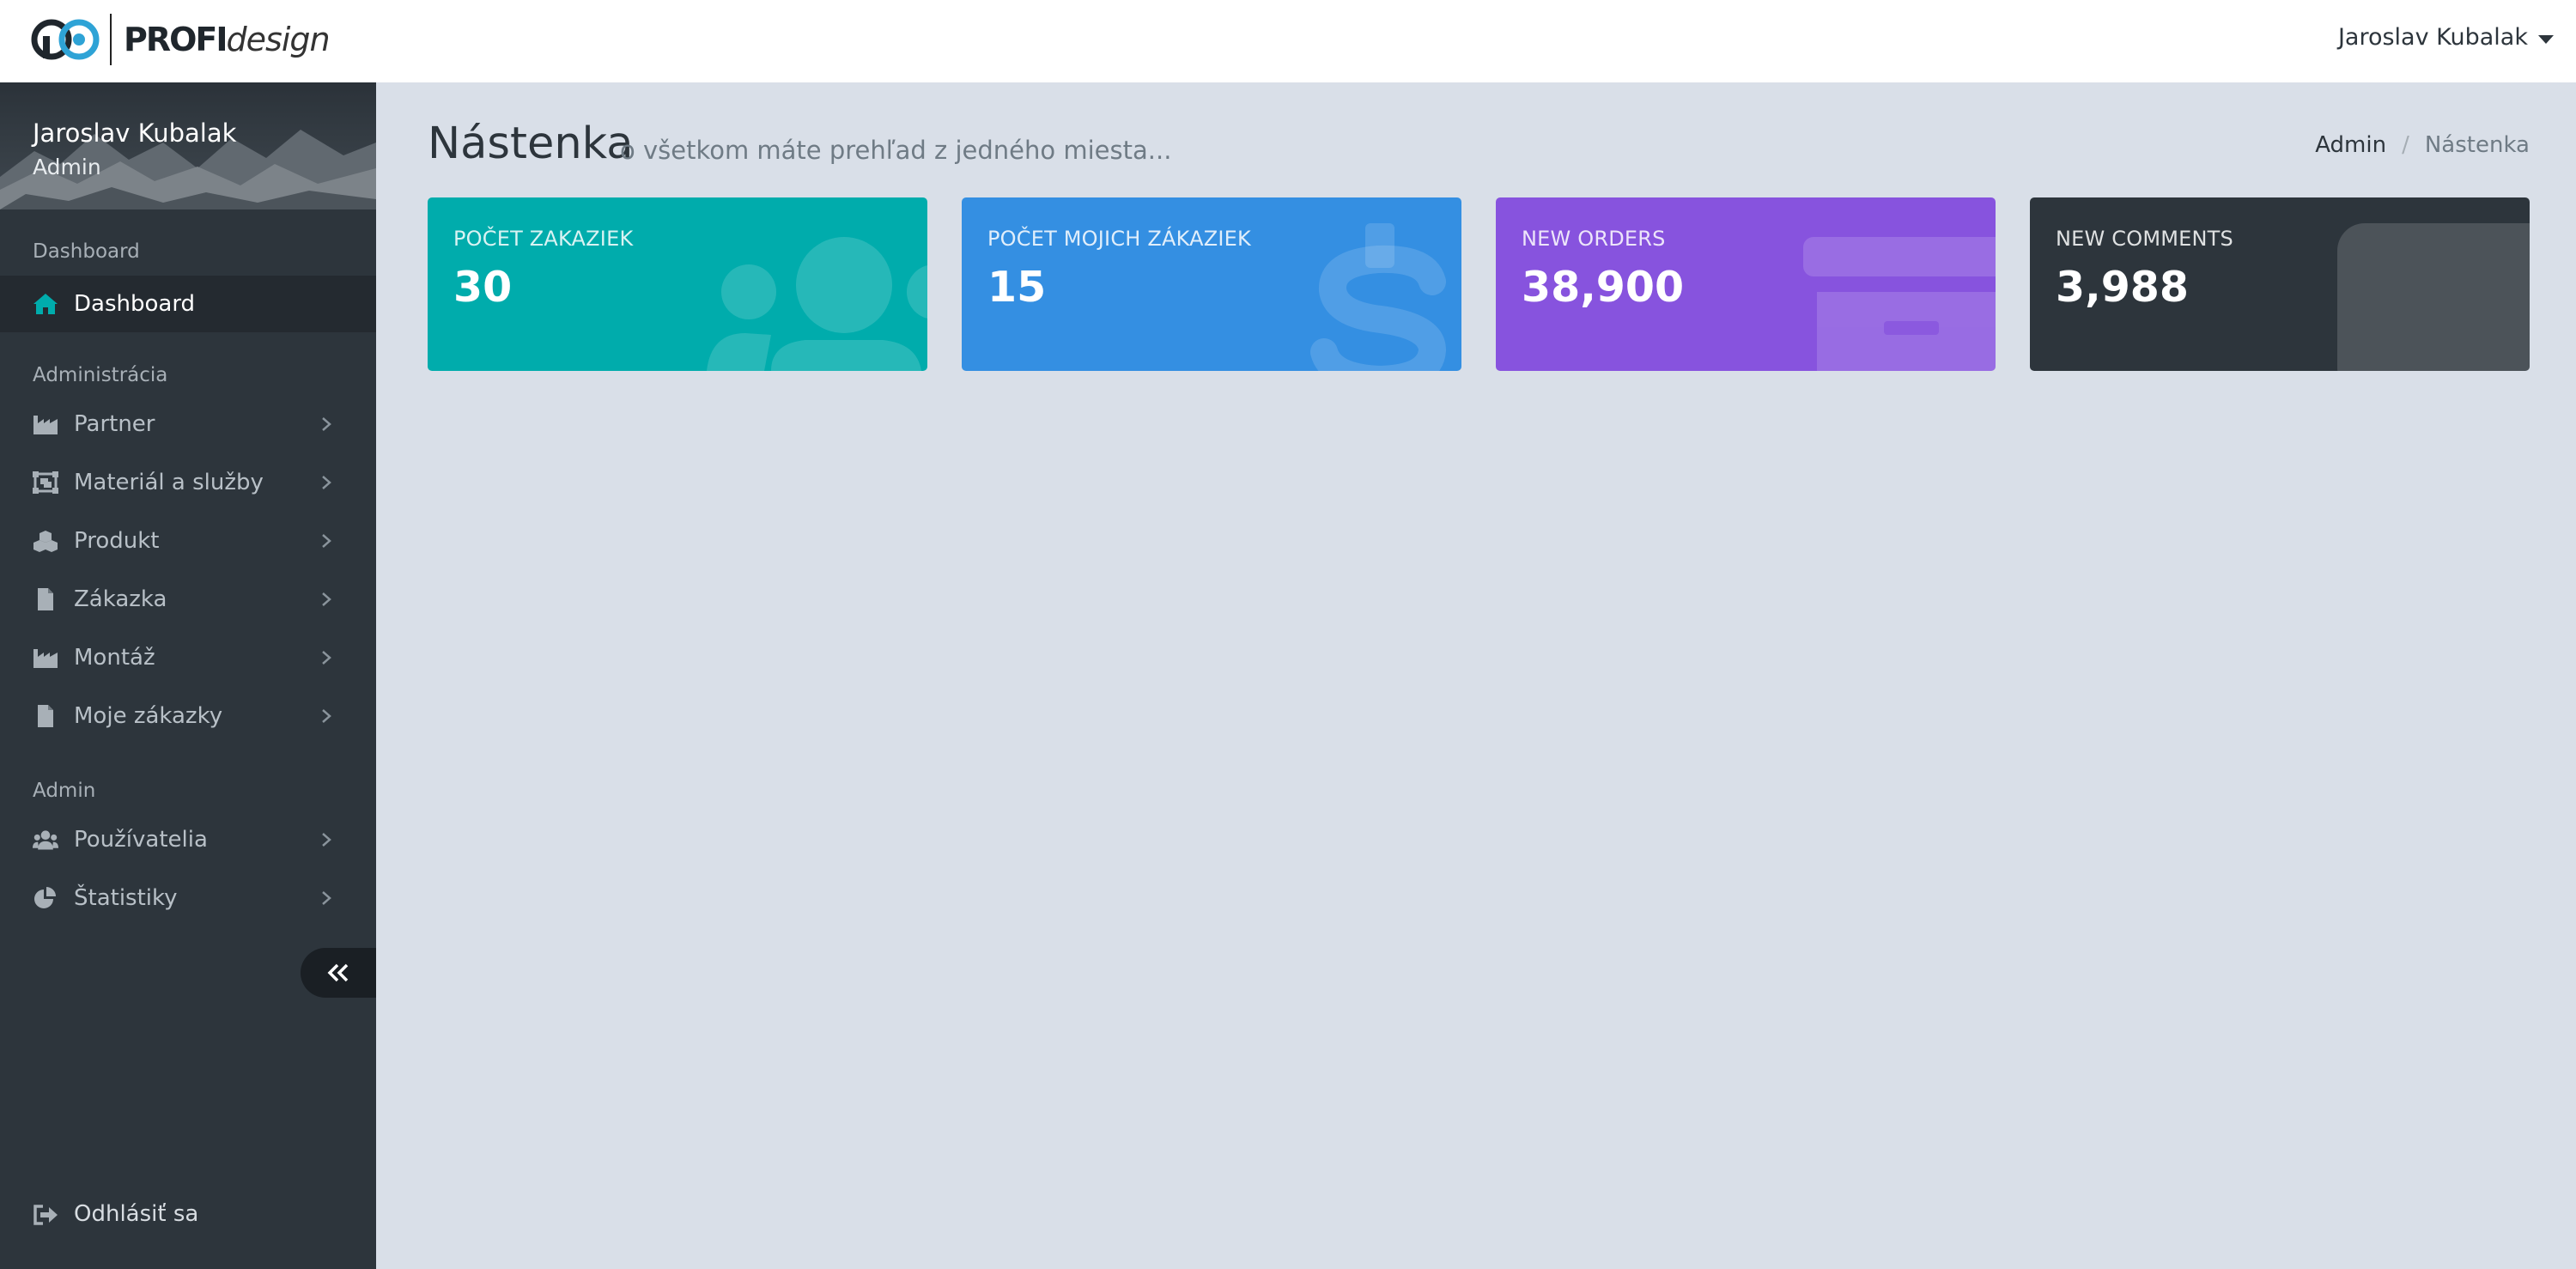 The width and height of the screenshot is (2576, 1269). Describe the element at coordinates (64, 791) in the screenshot. I see `section-header-admin: Admin` at that location.